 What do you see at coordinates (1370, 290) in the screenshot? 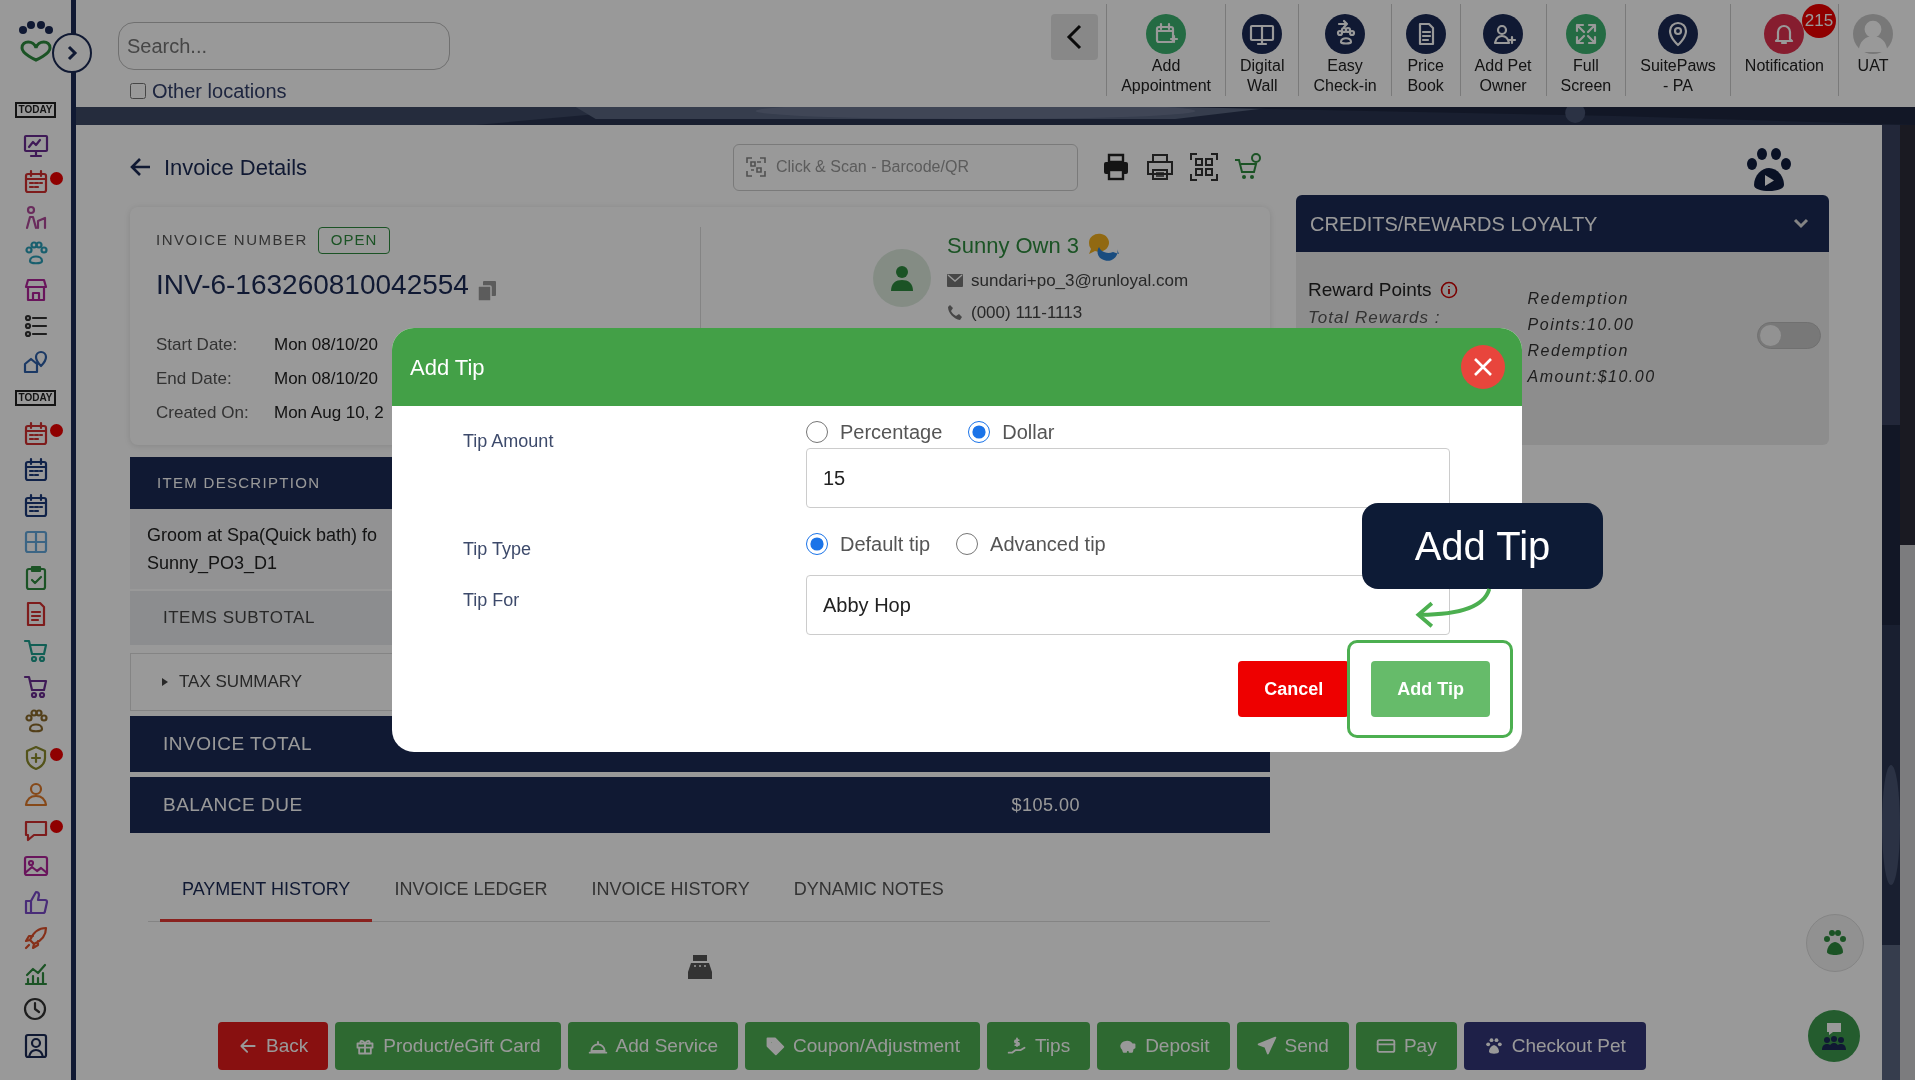
I see `reward-points-label: Reward Points` at bounding box center [1370, 290].